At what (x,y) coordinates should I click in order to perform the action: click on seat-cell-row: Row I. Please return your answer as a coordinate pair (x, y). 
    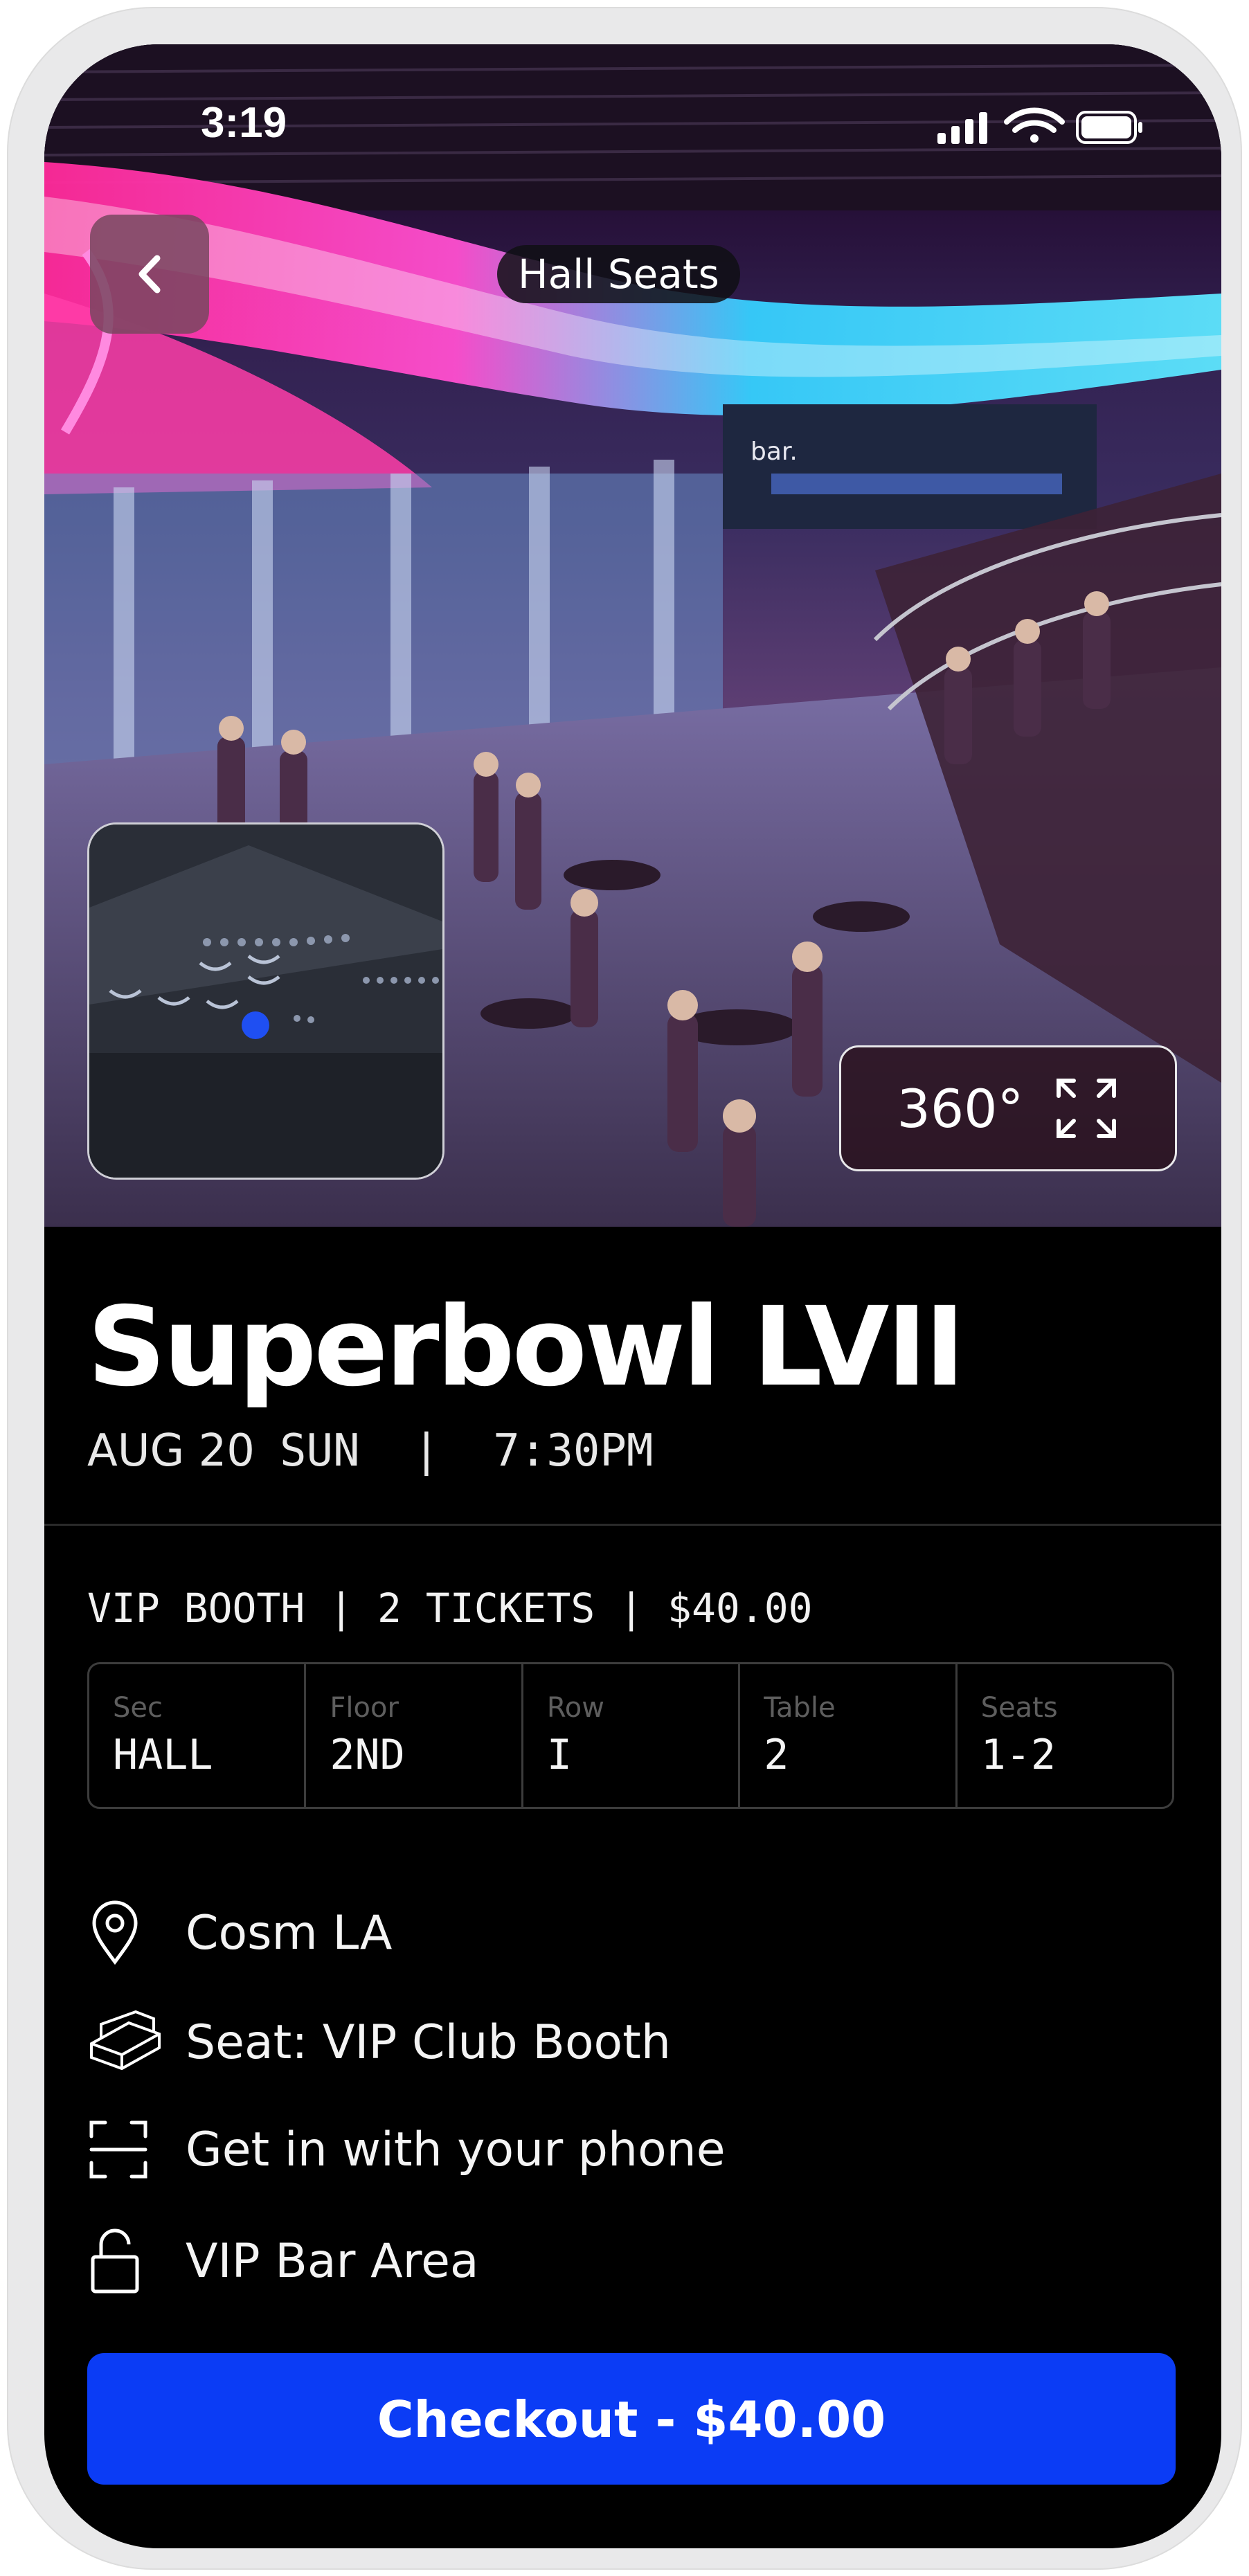
    Looking at the image, I should click on (632, 1735).